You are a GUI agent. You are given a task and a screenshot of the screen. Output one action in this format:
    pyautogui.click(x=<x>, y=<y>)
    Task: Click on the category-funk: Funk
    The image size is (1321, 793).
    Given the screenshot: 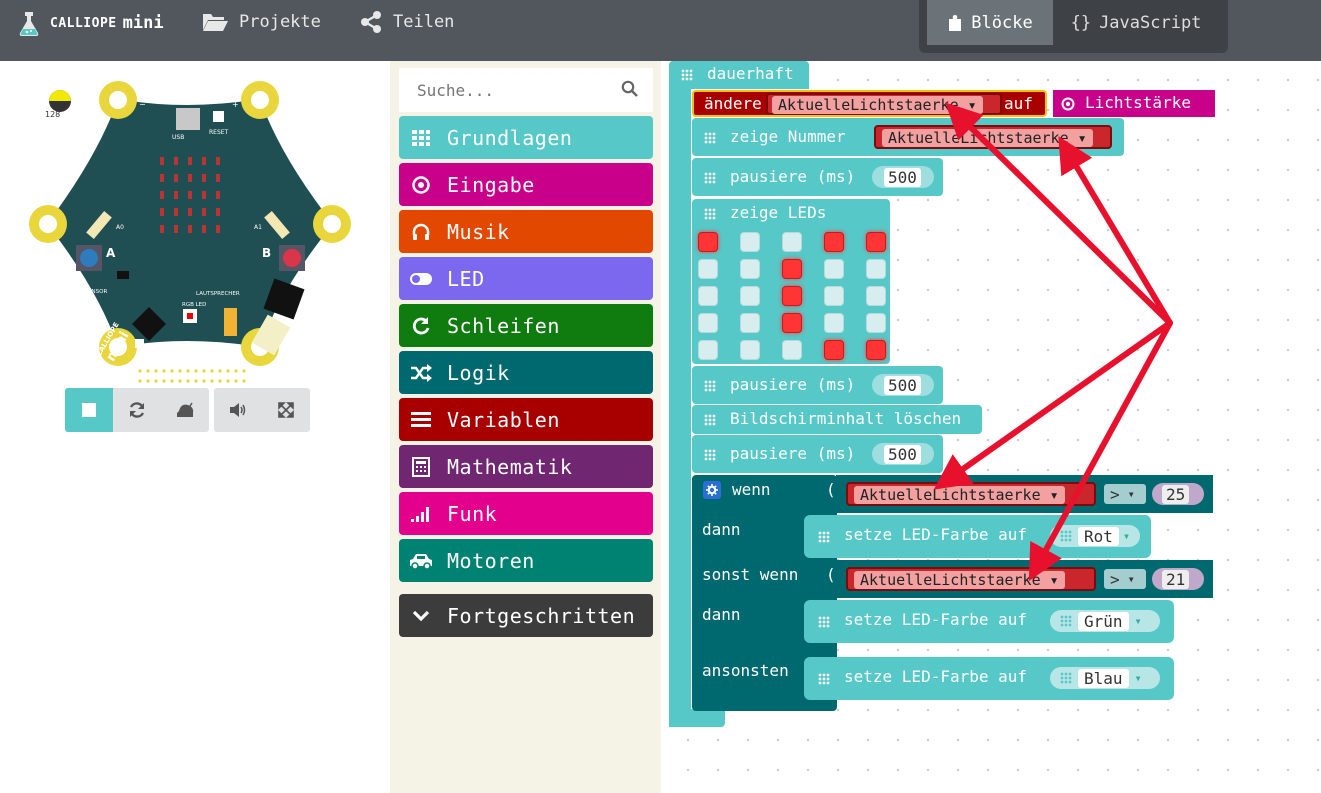 What is the action you would take?
    pyautogui.click(x=526, y=513)
    